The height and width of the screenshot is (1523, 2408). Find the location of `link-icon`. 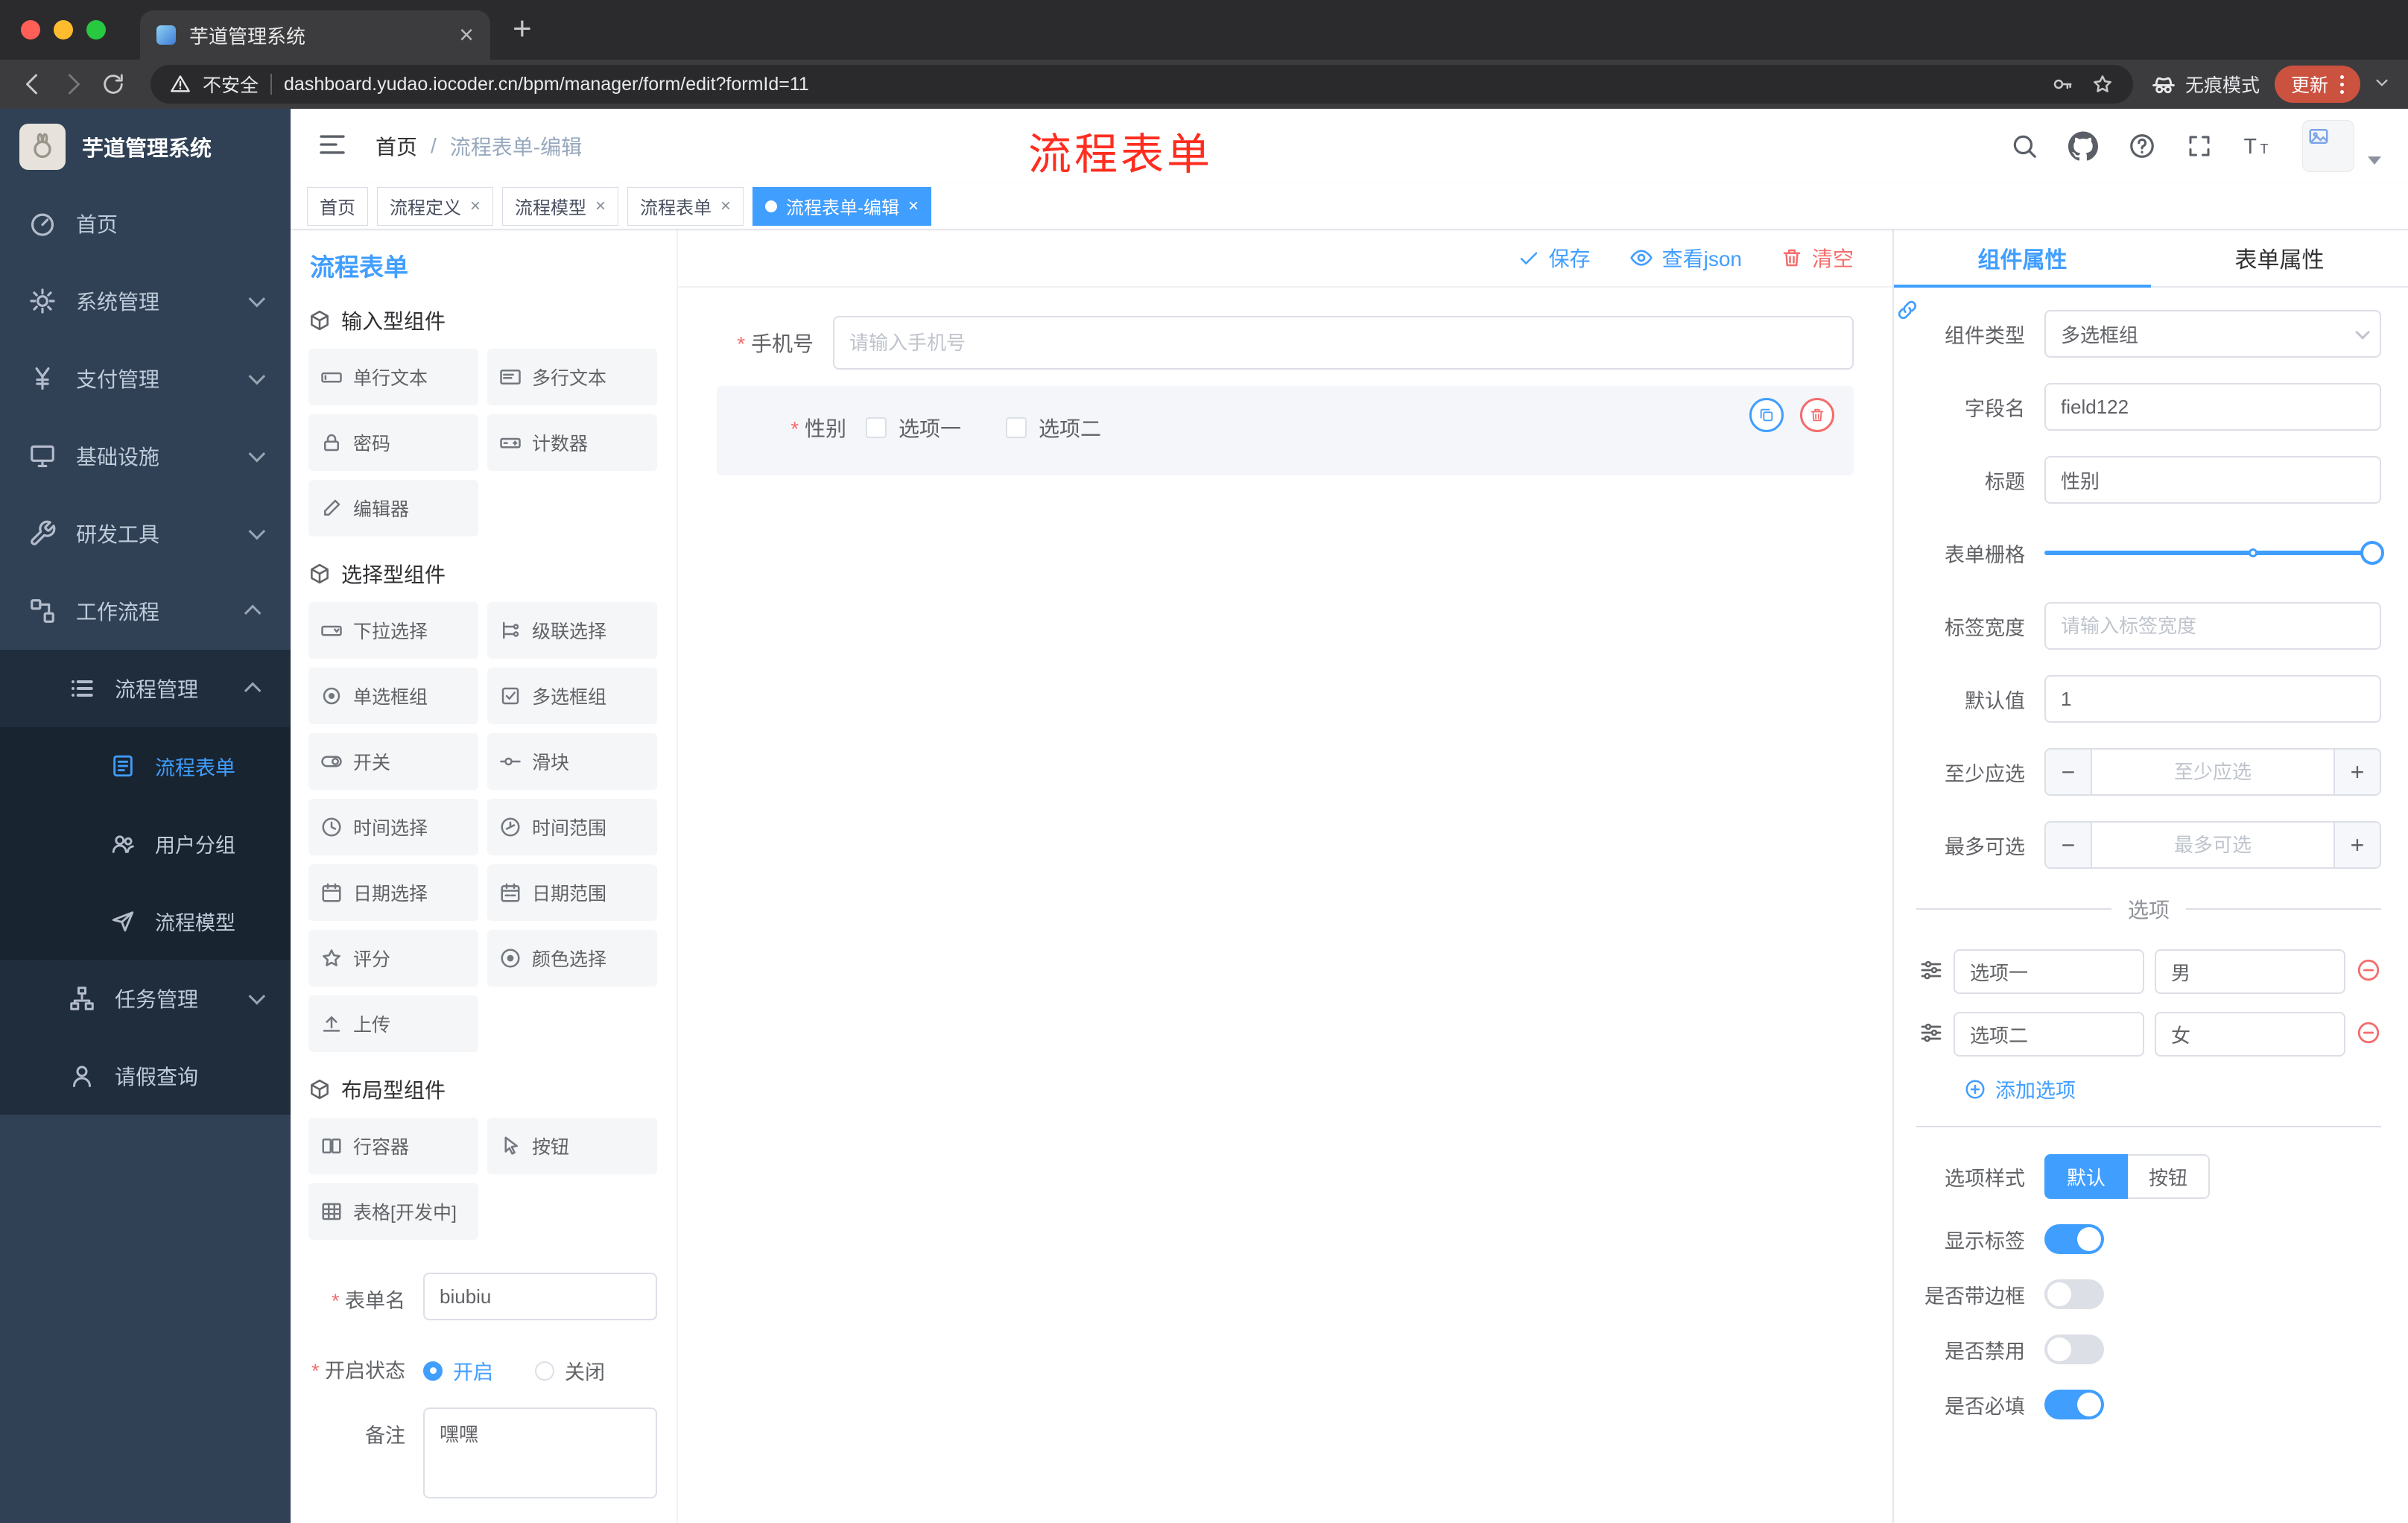

link-icon is located at coordinates (1907, 312).